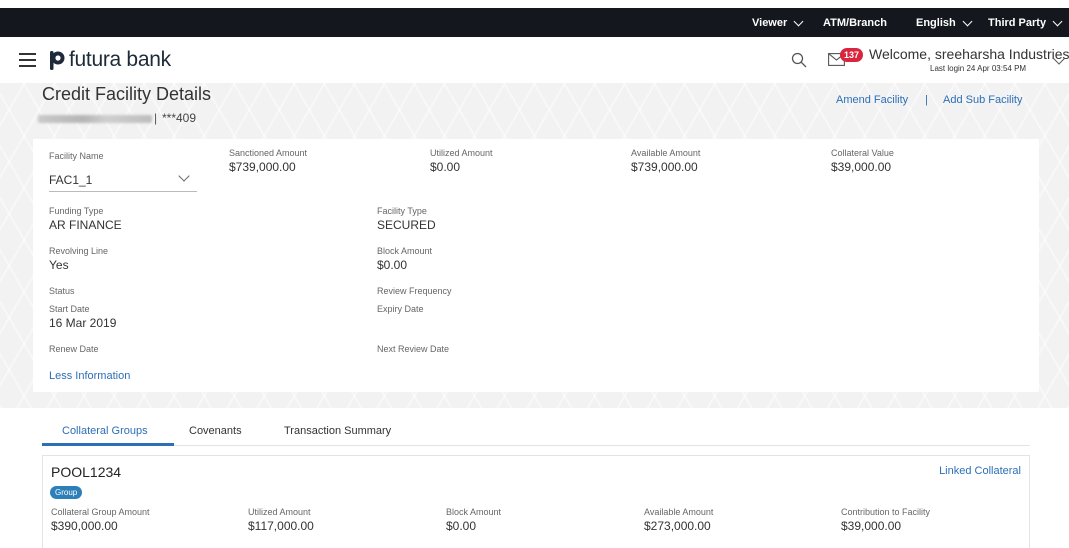  What do you see at coordinates (66, 492) in the screenshot?
I see `group-badge: Group` at bounding box center [66, 492].